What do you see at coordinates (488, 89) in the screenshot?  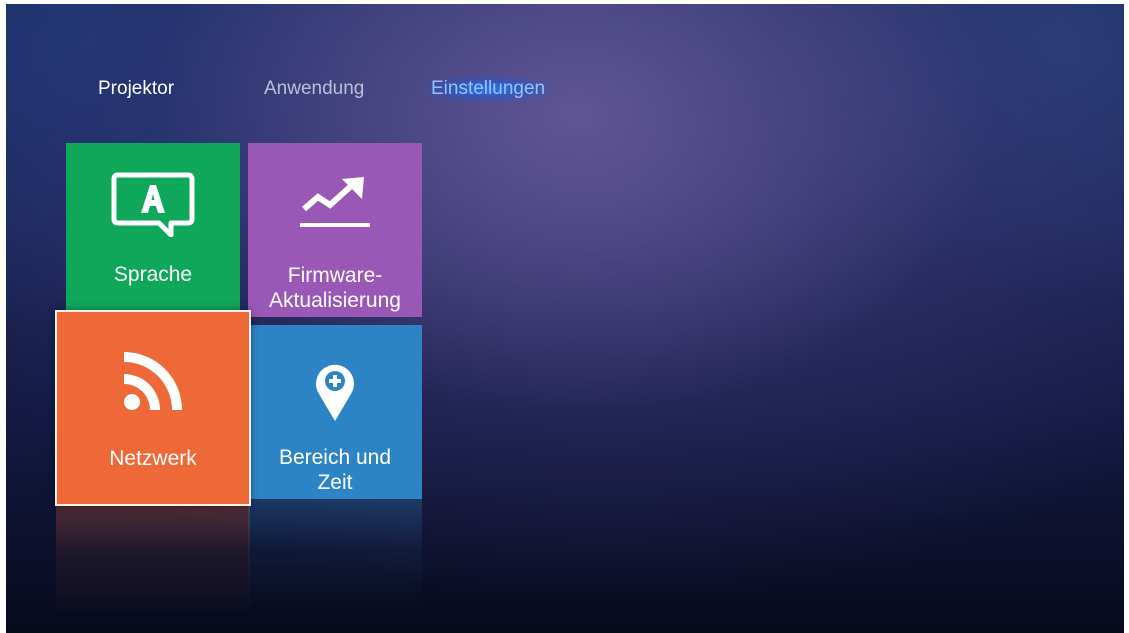 I see `tab-einstellungen: Einstellungen` at bounding box center [488, 89].